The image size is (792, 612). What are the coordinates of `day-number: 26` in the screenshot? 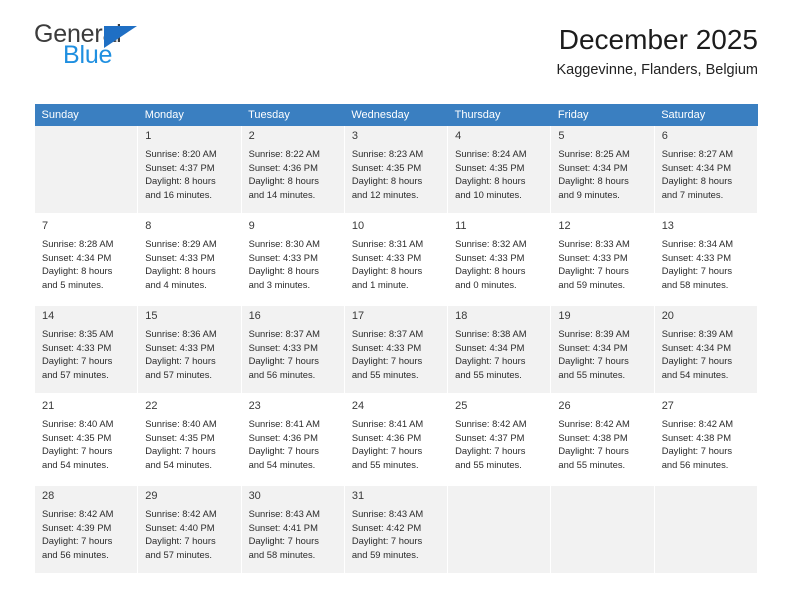 It's located at (564, 406).